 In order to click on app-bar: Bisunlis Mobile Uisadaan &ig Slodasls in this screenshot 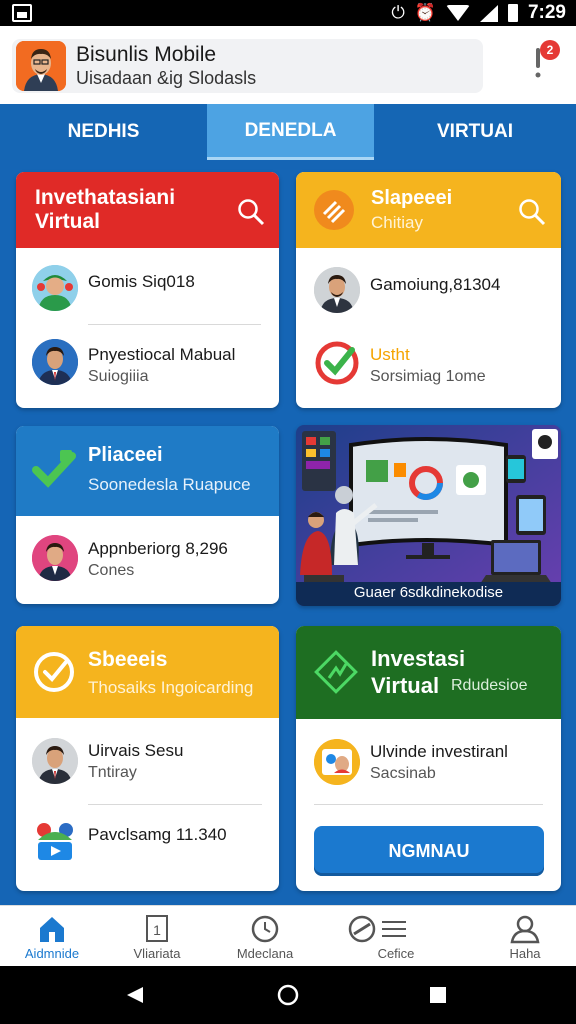, I will do `click(288, 65)`.